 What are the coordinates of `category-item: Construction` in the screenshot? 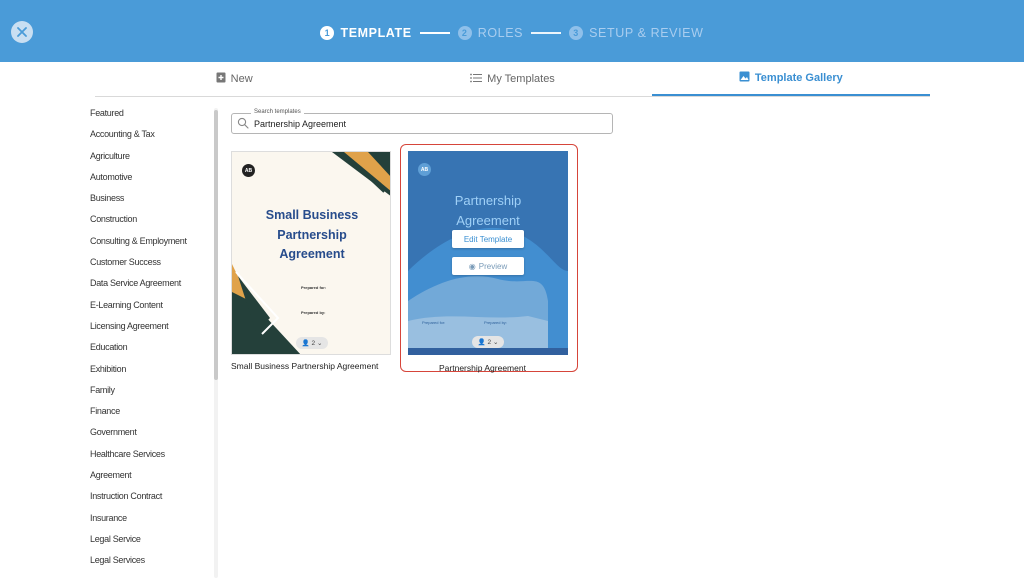 It's located at (150, 224).